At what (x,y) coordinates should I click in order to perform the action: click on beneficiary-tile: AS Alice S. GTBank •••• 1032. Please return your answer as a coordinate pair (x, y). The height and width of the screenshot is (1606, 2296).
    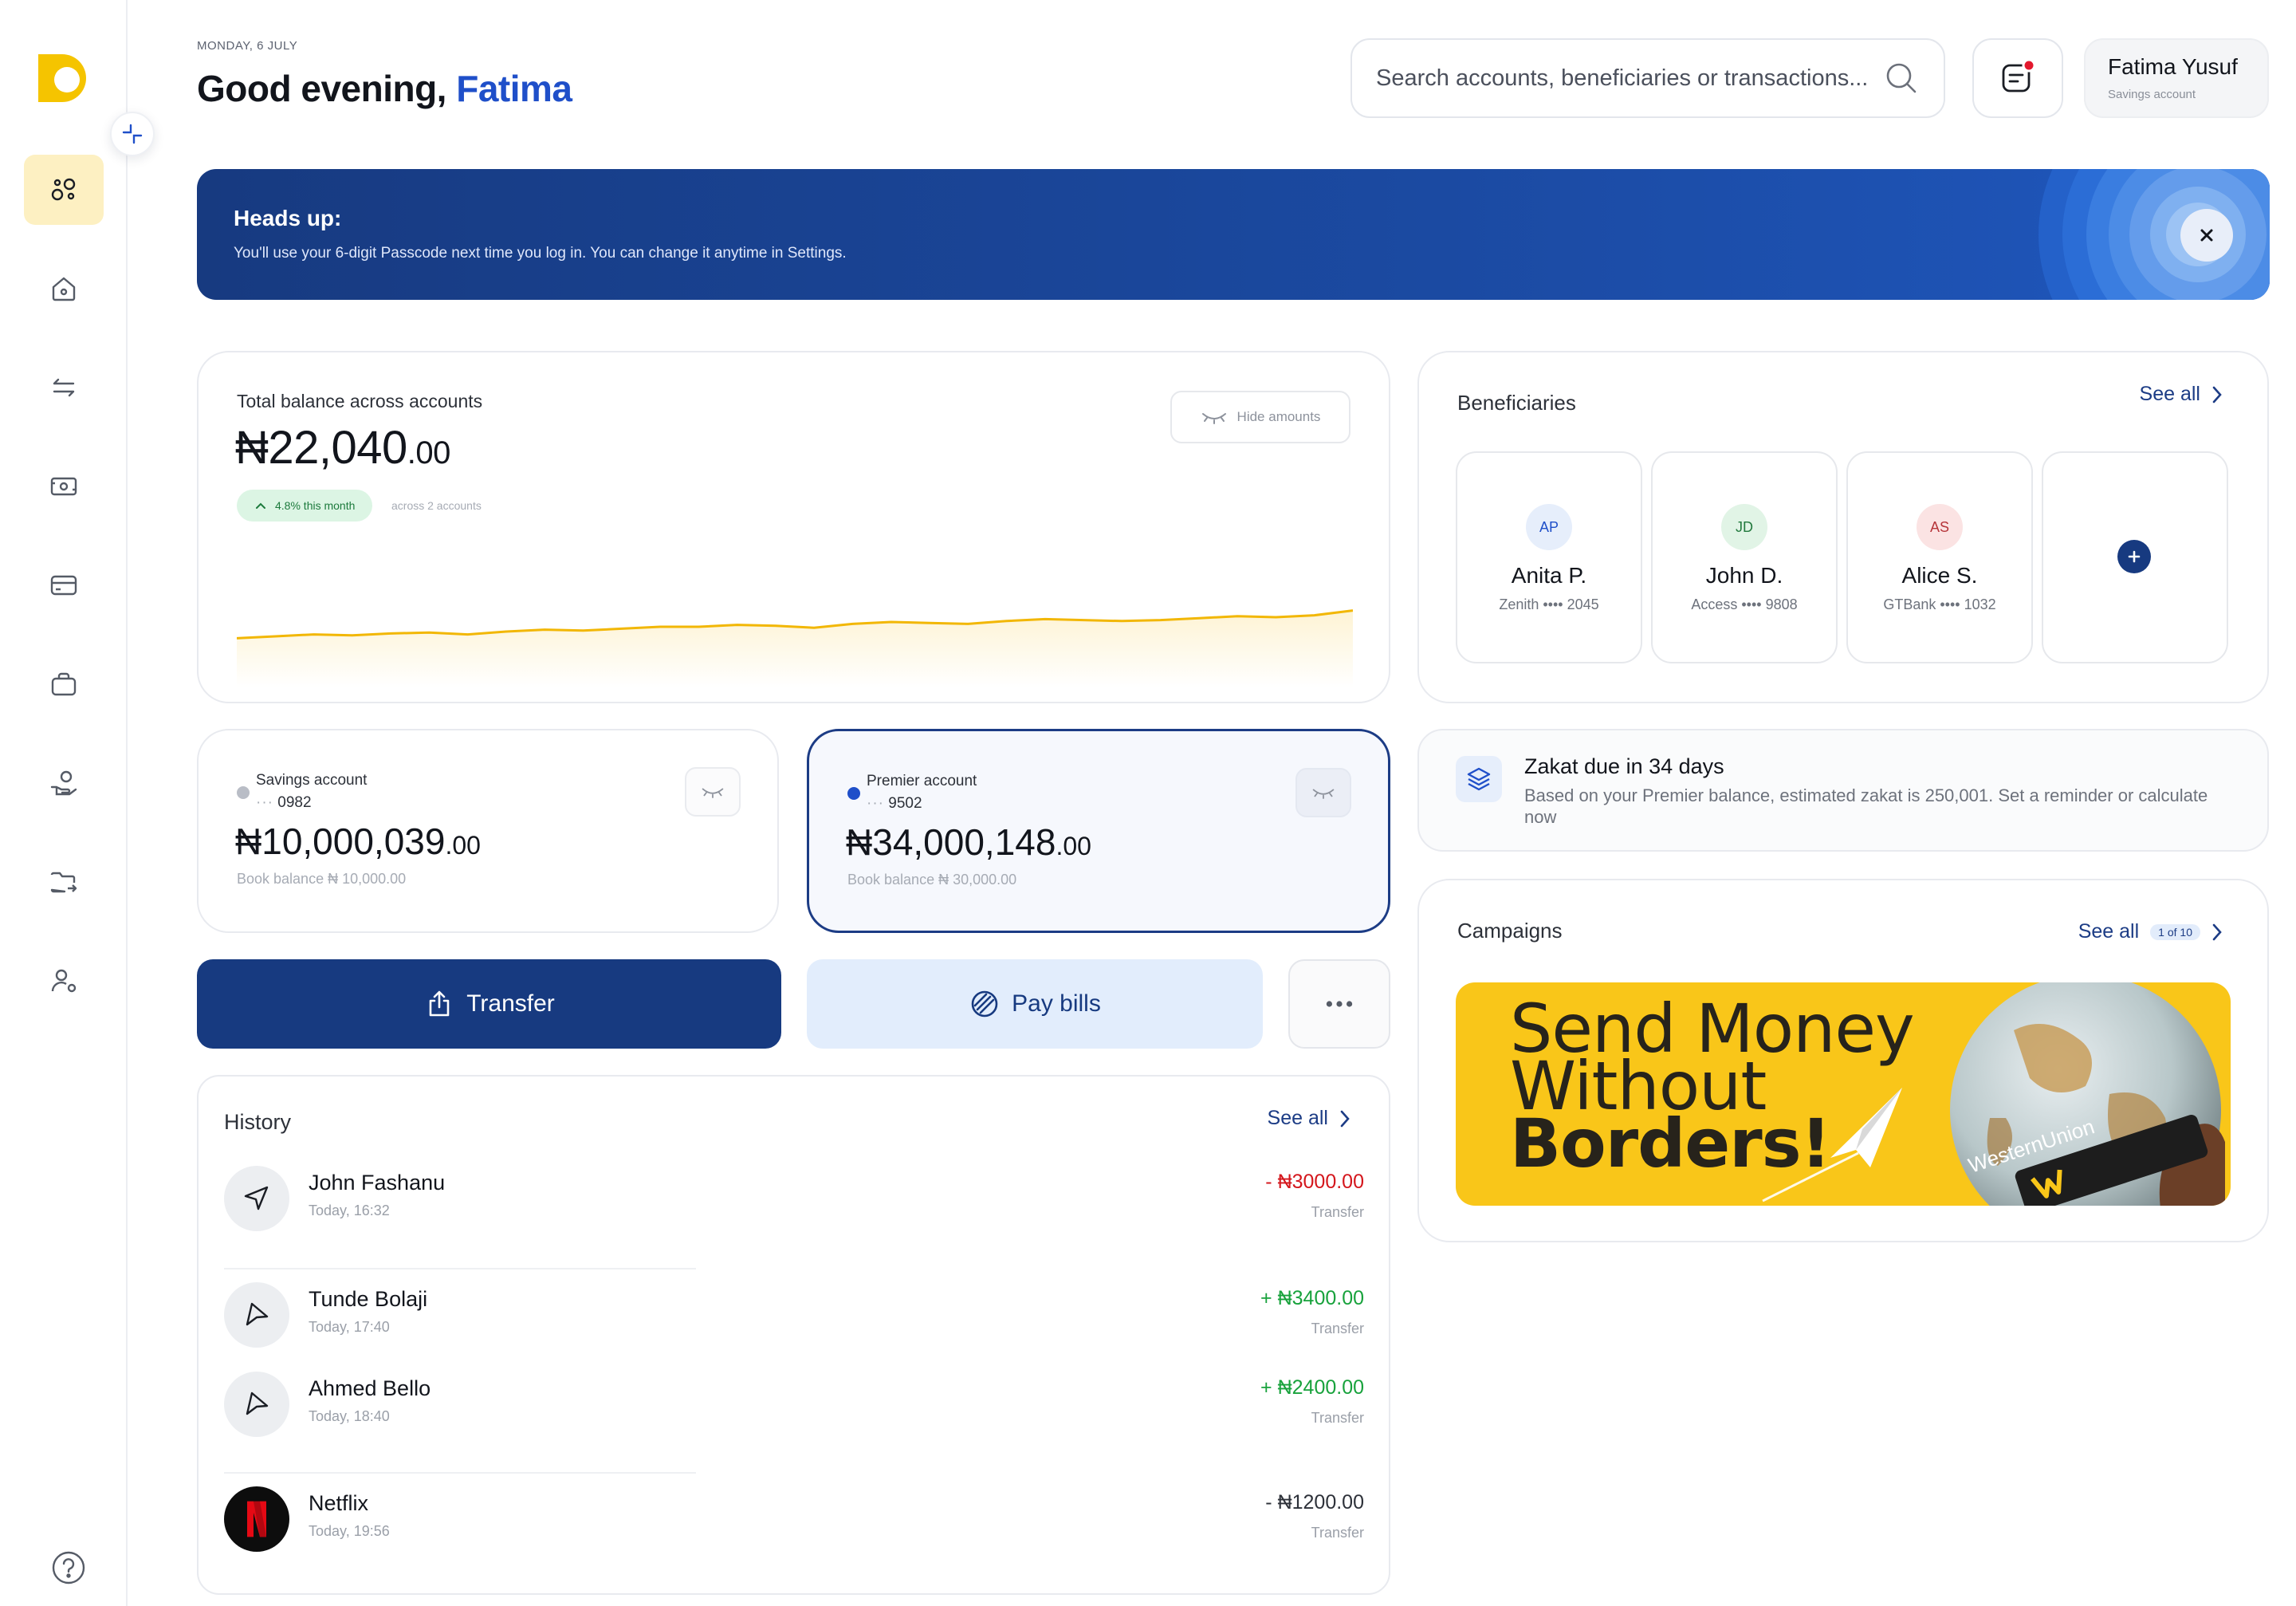
    Looking at the image, I should click on (1939, 557).